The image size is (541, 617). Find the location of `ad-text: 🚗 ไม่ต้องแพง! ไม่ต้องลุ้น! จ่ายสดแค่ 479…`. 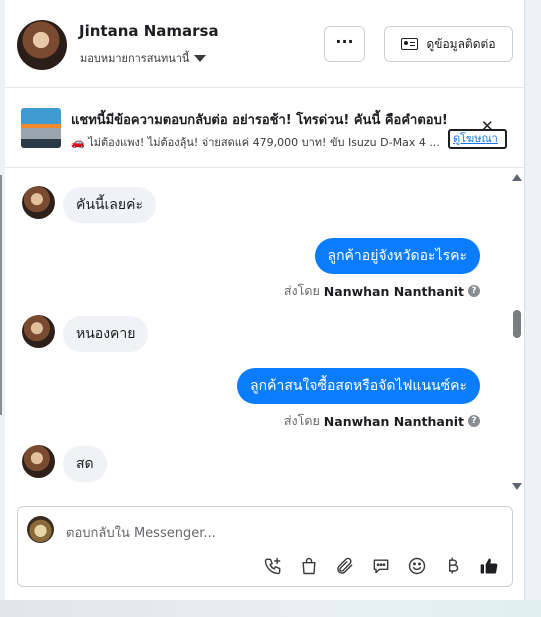

ad-text: 🚗 ไม่ต้องแพง! ไม่ต้องลุ้น! จ่ายสดแค่ 479… is located at coordinates (260, 142).